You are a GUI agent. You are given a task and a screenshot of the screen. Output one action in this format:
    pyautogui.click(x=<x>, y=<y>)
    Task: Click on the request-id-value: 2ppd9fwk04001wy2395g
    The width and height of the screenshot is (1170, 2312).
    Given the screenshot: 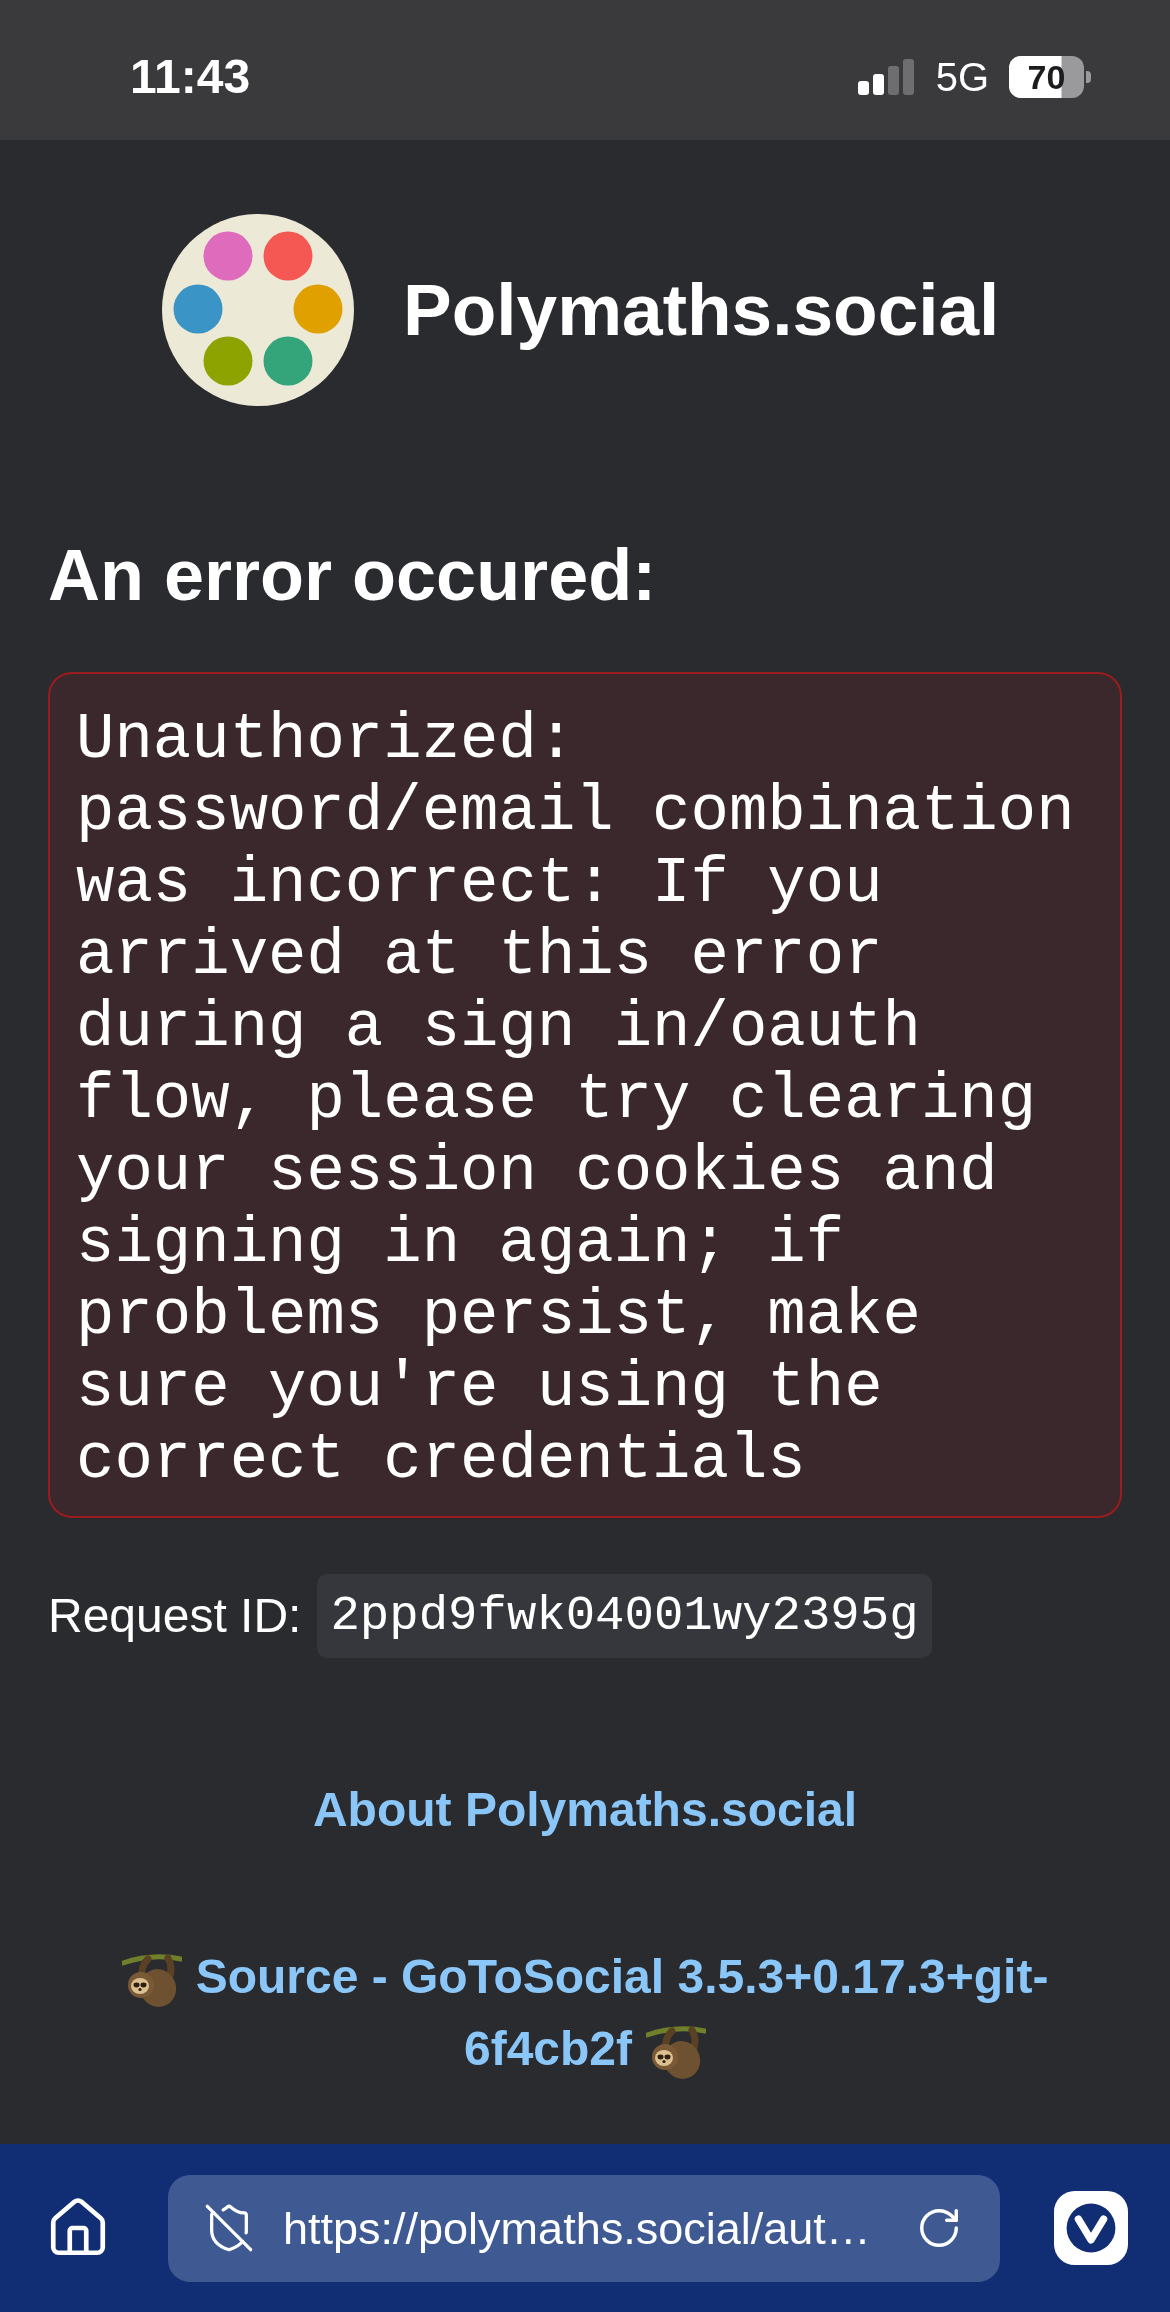 What is the action you would take?
    pyautogui.click(x=624, y=1616)
    